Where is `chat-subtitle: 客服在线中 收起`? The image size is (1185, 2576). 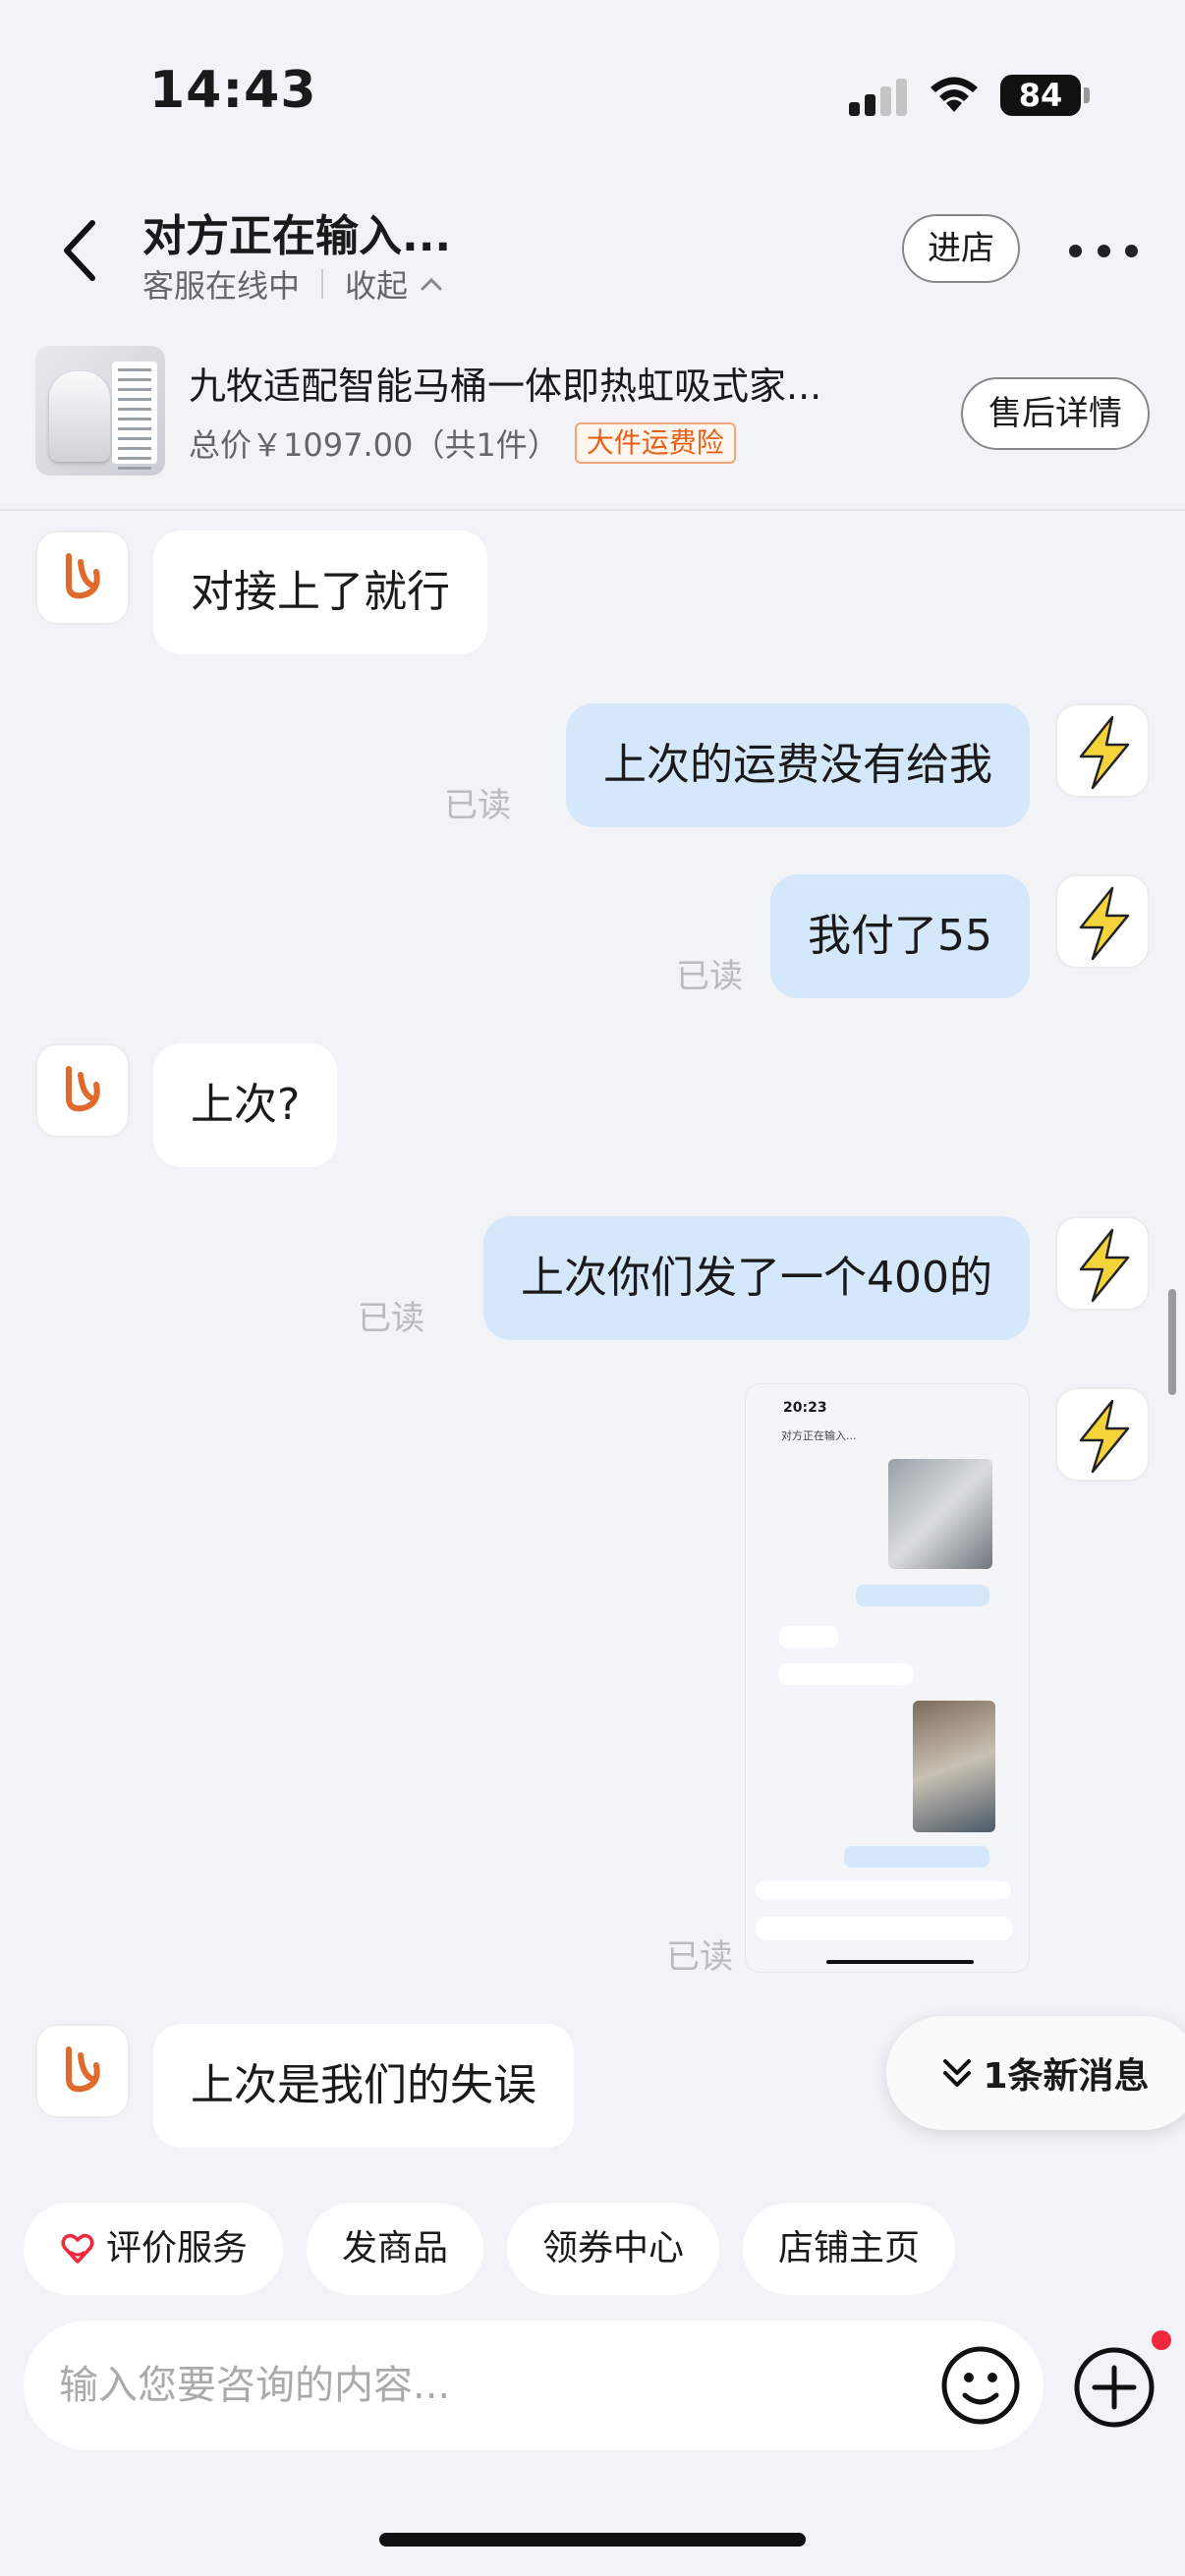 chat-subtitle: 客服在线中 收起 is located at coordinates (292, 284).